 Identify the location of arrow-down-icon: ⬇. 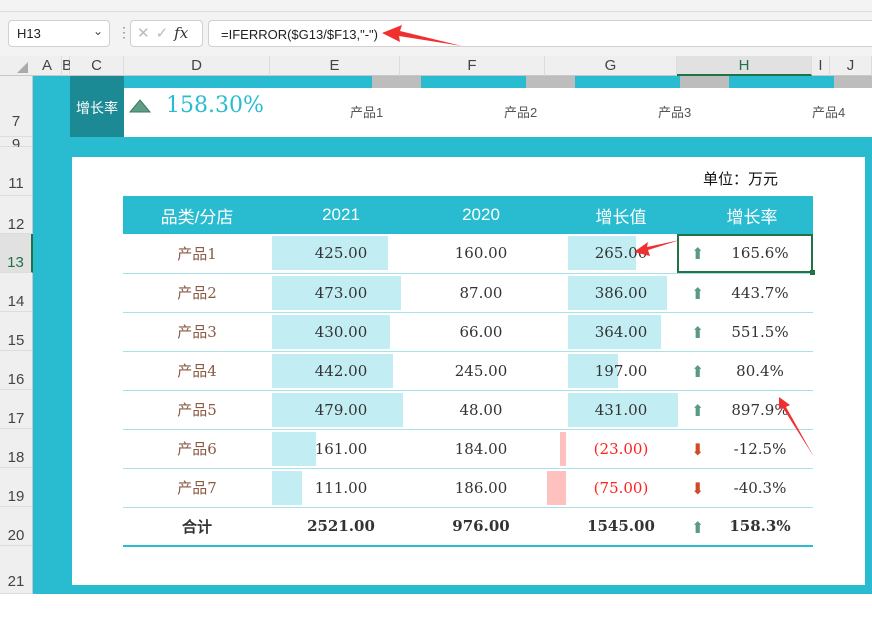
(698, 449).